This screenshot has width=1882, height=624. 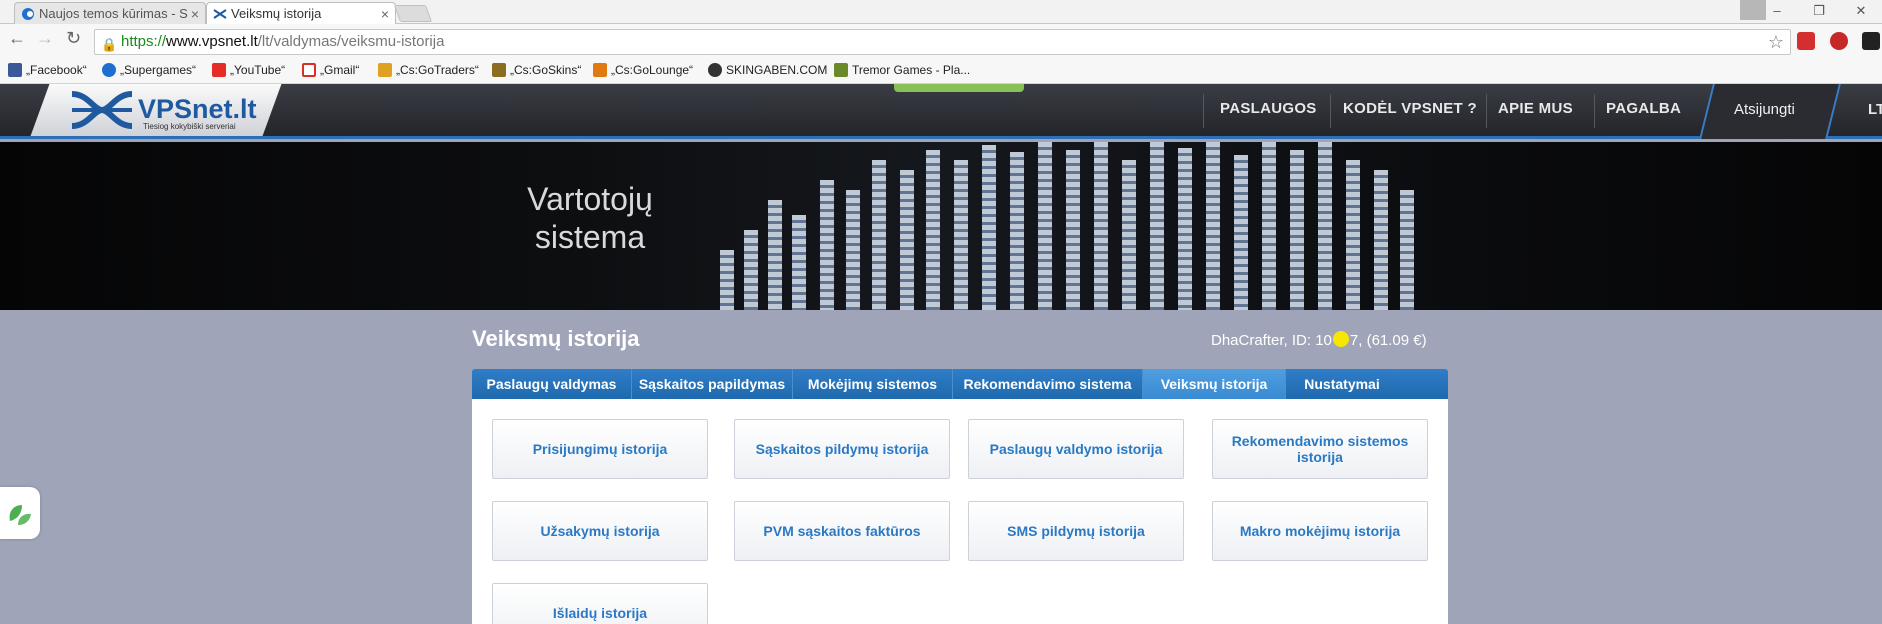 I want to click on tremor-icon, so click(x=841, y=70).